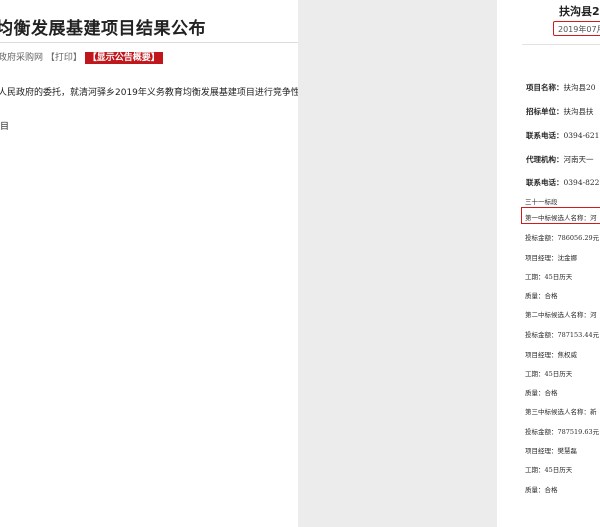 Image resolution: width=600 pixels, height=527 pixels. Describe the element at coordinates (149, 42) in the screenshot. I see `title-divider` at that location.